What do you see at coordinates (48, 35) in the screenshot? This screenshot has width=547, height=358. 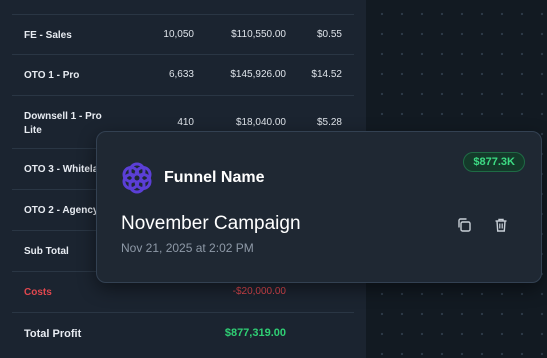 I see `row-name: FE - Sales` at bounding box center [48, 35].